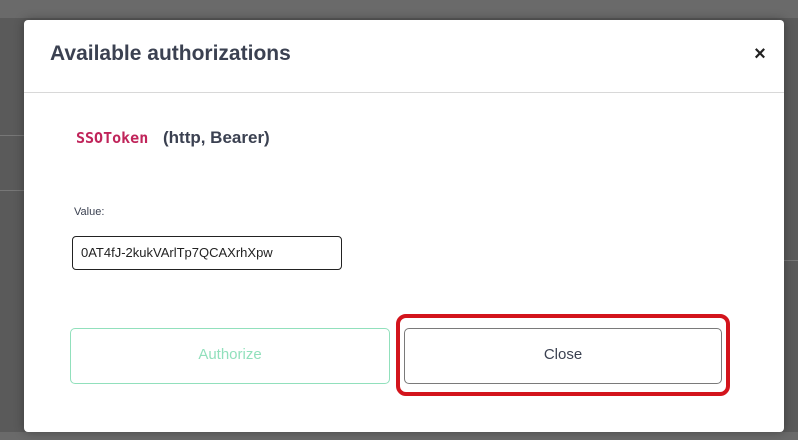 This screenshot has height=440, width=798. I want to click on modal-title: Available authorizations, so click(170, 53).